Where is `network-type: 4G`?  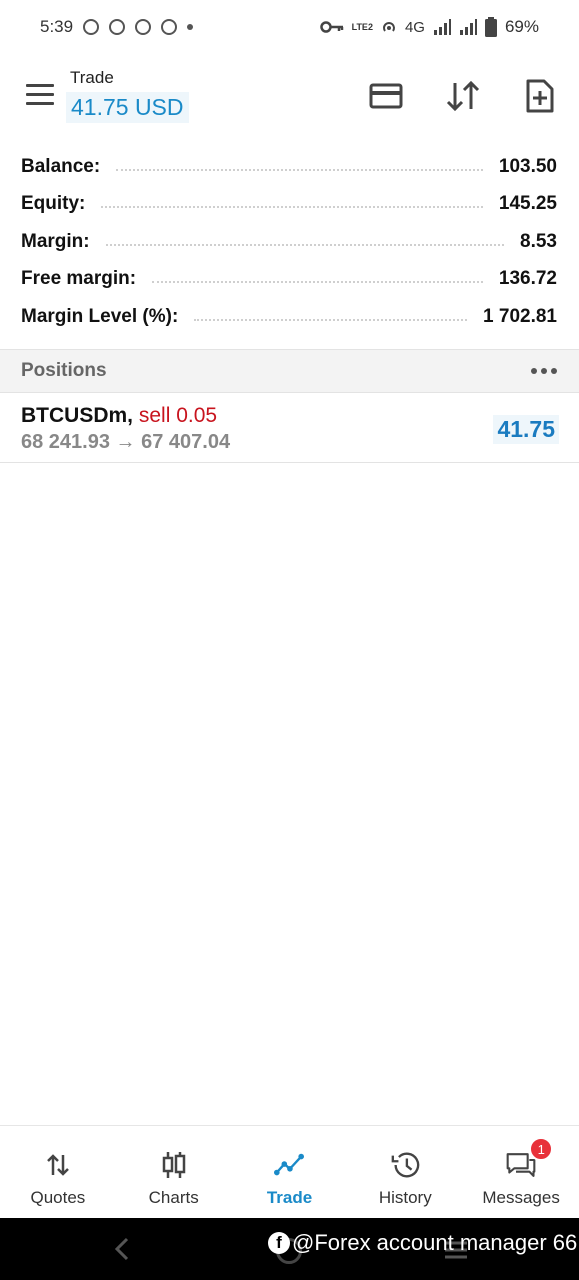
network-type: 4G is located at coordinates (414, 27).